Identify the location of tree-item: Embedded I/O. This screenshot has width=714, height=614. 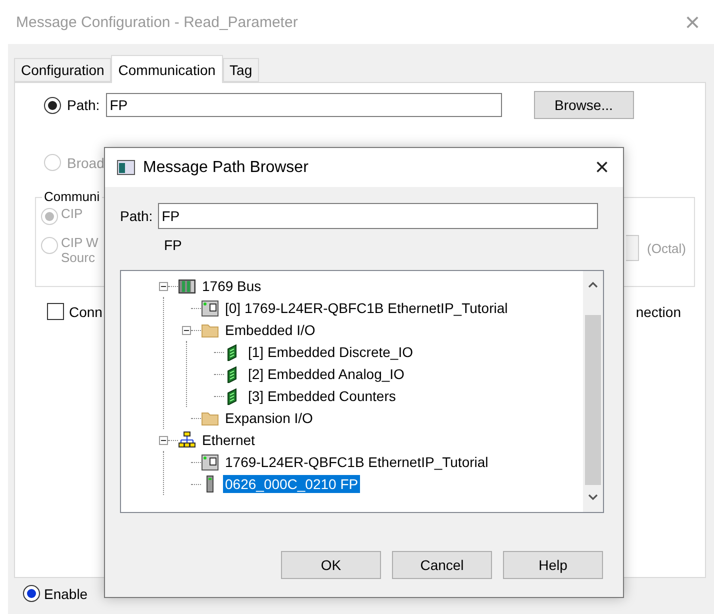
(270, 330).